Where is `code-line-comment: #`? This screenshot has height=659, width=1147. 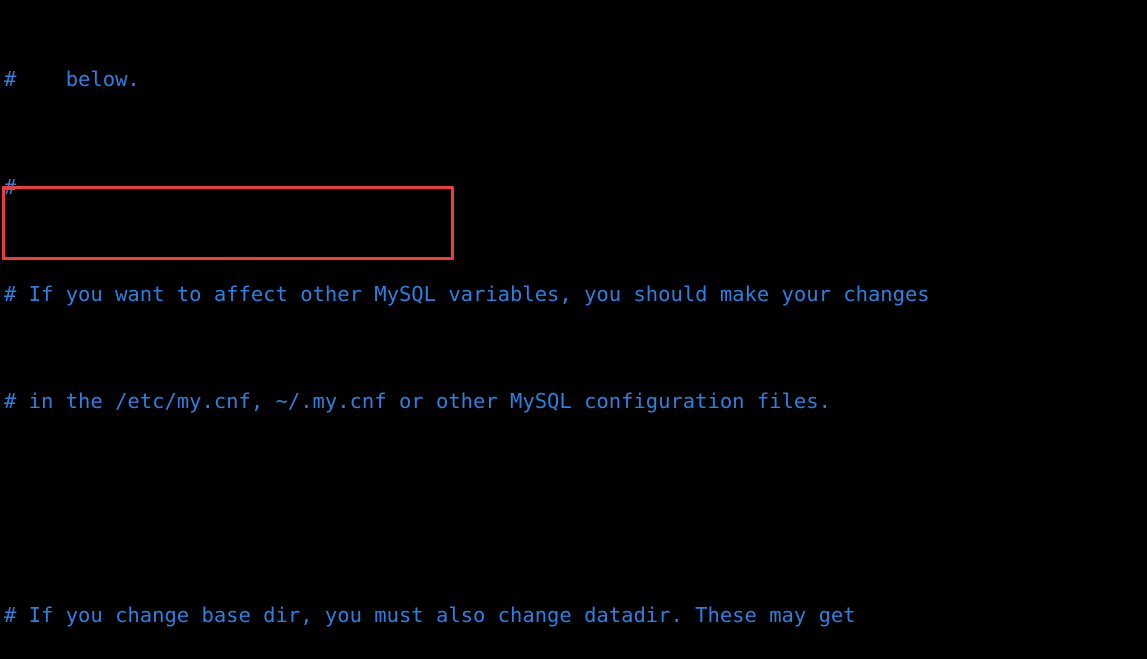
code-line-comment: # is located at coordinates (473, 187).